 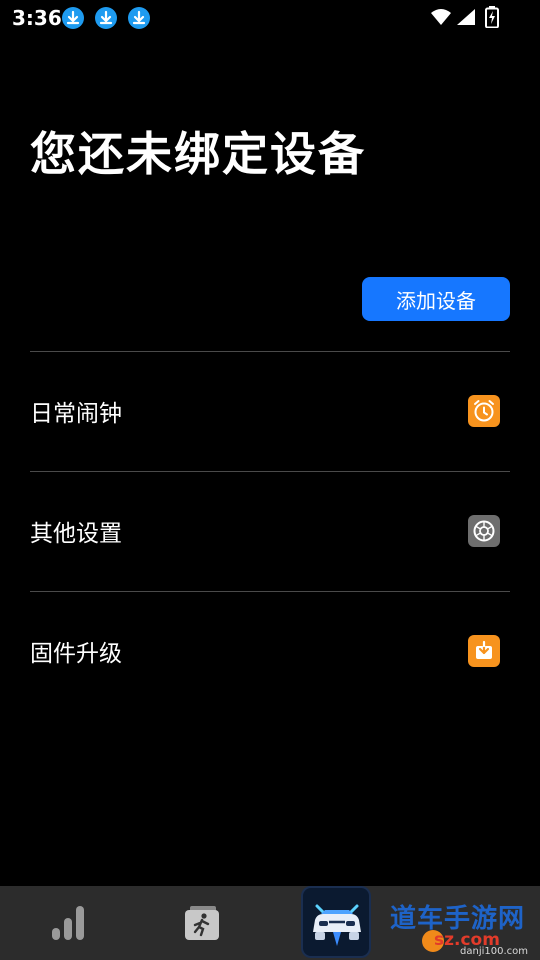 What do you see at coordinates (436, 299) in the screenshot?
I see `add-device-button: 添加设备` at bounding box center [436, 299].